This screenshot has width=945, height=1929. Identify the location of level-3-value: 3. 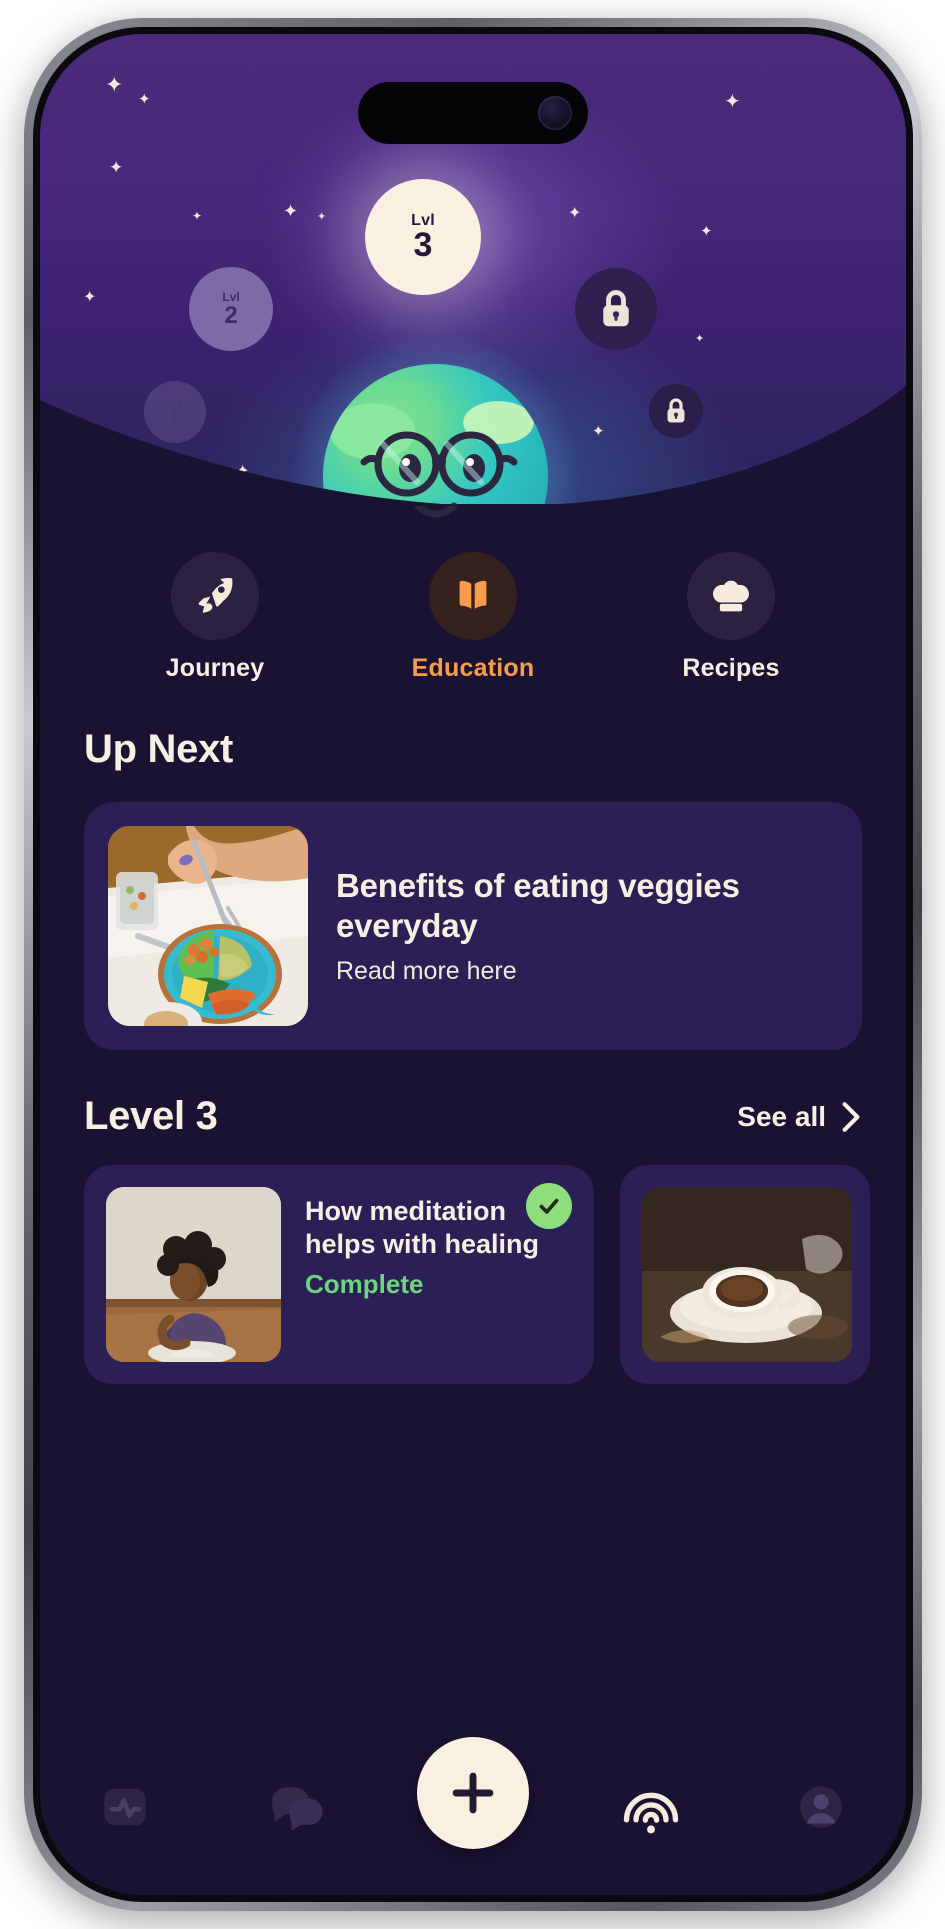
(423, 245).